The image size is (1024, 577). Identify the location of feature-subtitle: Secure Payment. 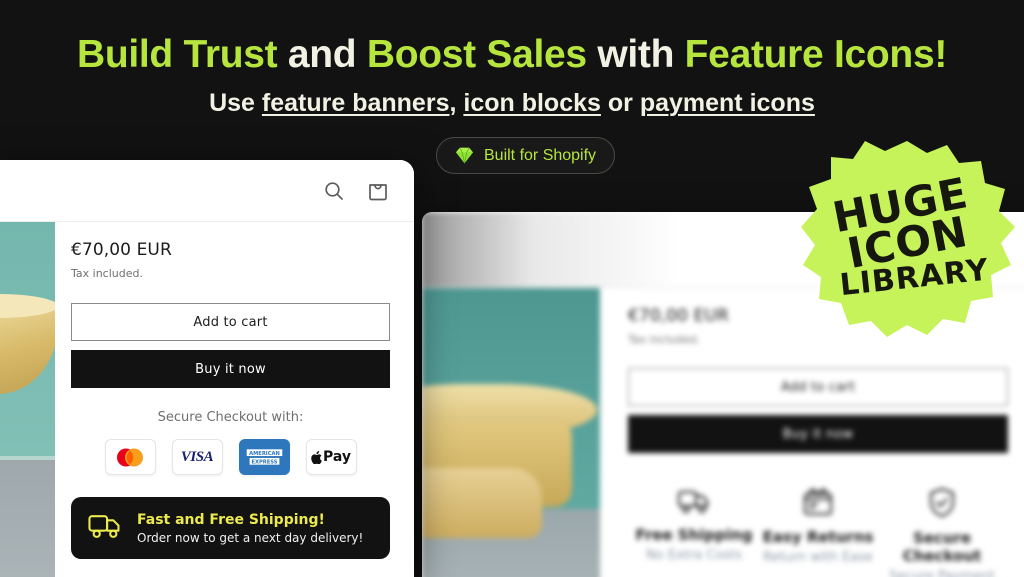
(942, 573).